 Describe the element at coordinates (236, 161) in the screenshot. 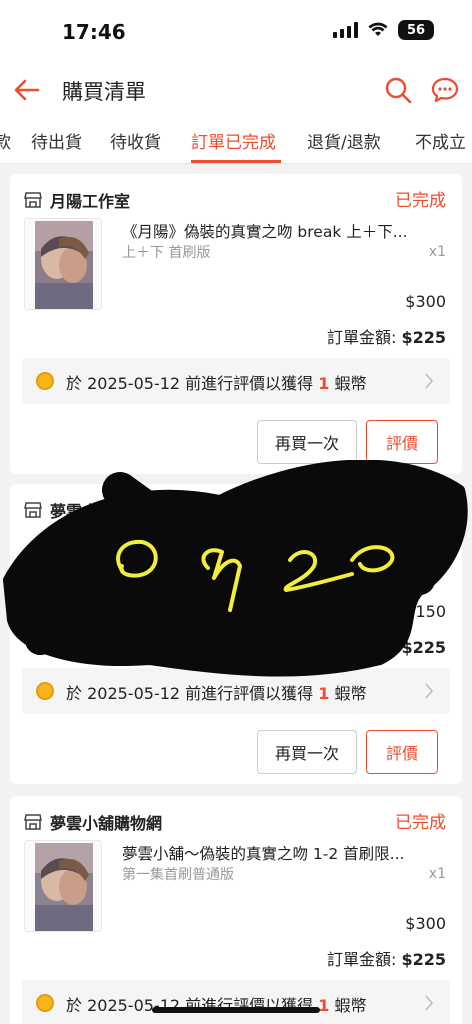

I see `active-tab-indicator` at that location.